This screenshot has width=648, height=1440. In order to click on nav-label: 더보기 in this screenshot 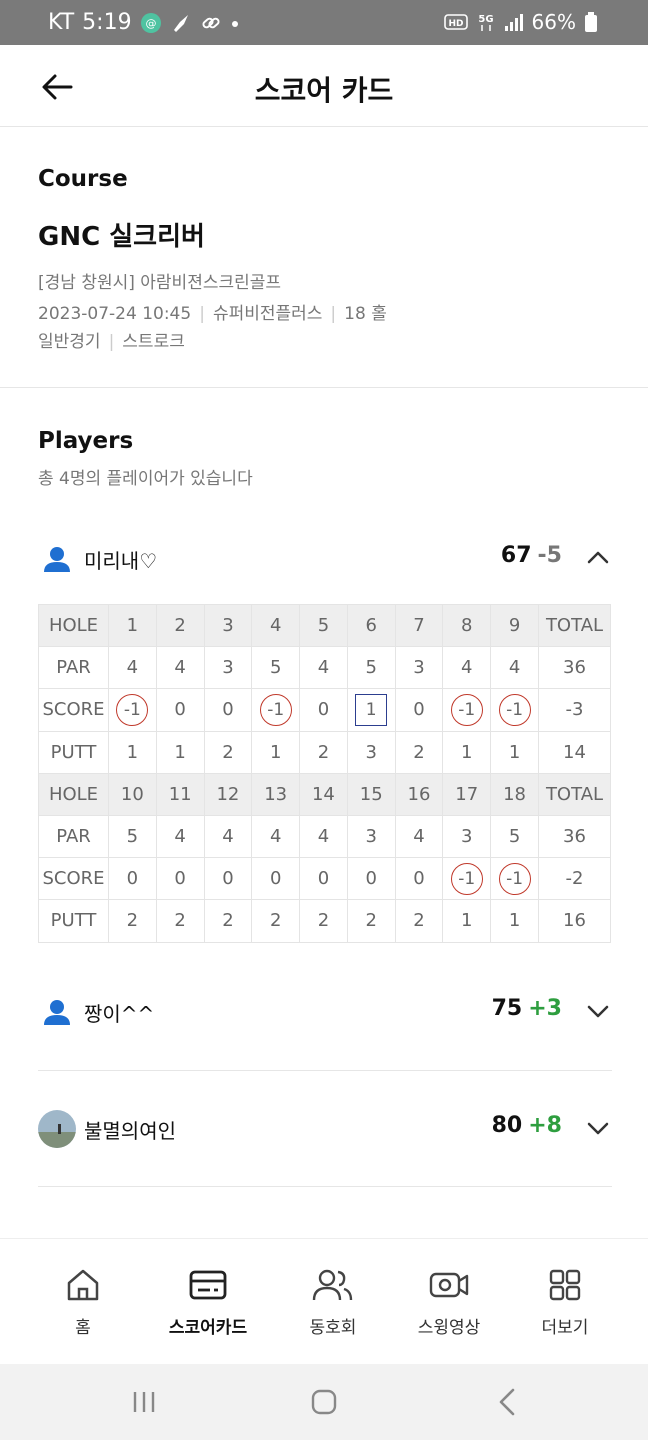, I will do `click(565, 1328)`.